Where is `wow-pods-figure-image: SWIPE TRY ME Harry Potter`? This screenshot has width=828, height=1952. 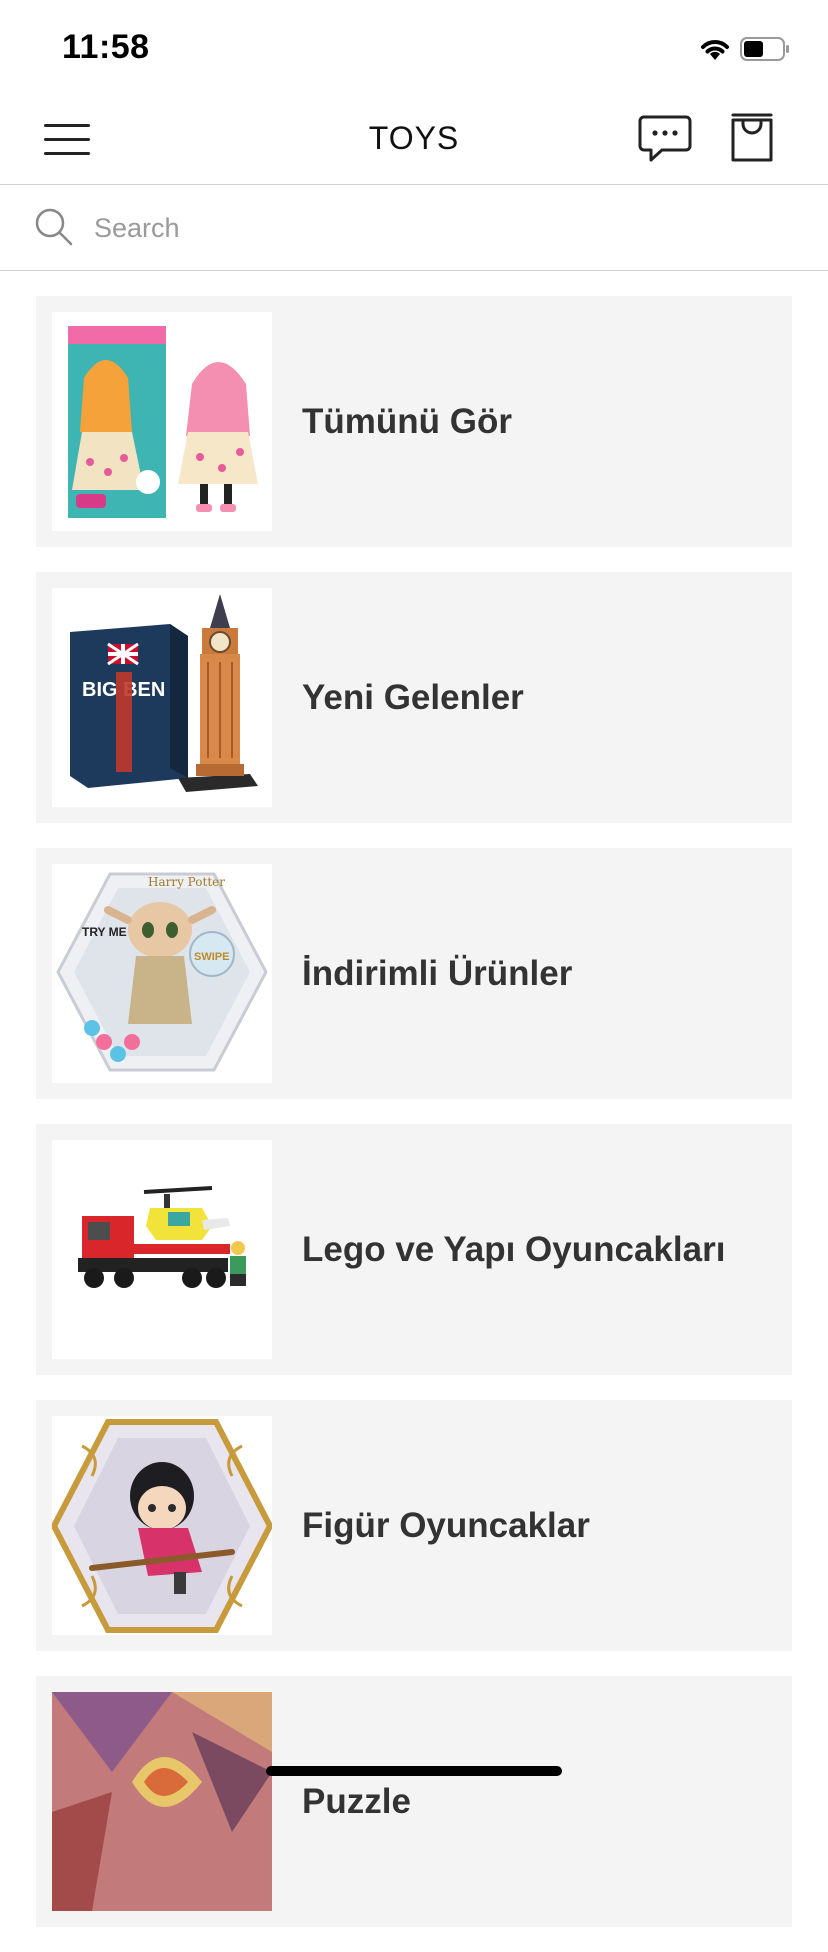 wow-pods-figure-image: SWIPE TRY ME Harry Potter is located at coordinates (162, 973).